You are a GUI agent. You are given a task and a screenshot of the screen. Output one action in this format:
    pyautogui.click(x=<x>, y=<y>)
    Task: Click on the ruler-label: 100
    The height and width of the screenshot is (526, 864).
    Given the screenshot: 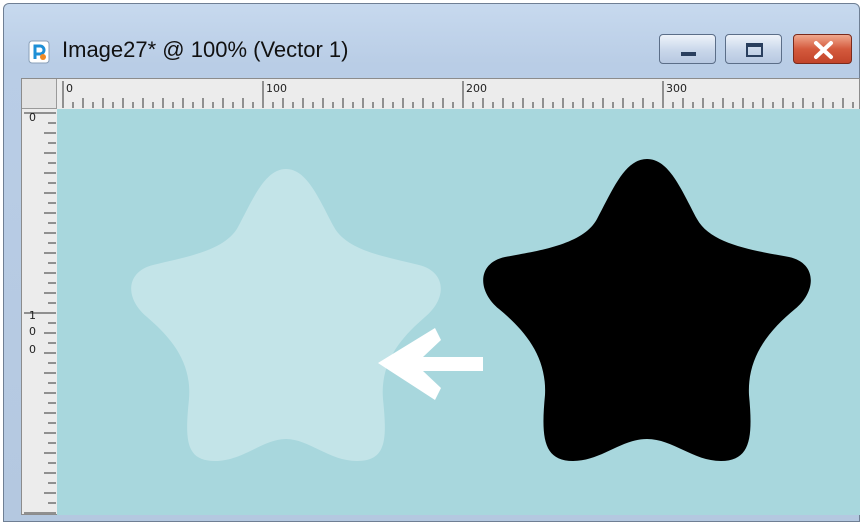 What is the action you would take?
    pyautogui.click(x=276, y=88)
    